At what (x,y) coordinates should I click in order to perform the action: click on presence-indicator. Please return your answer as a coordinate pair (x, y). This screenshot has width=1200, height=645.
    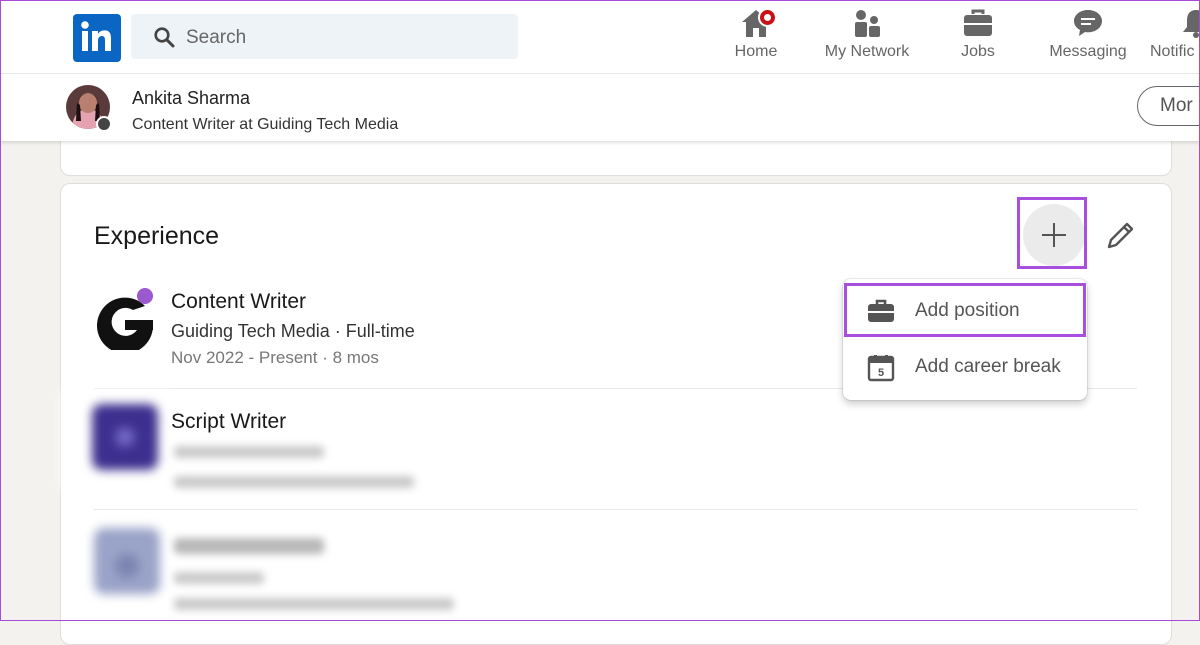
    Looking at the image, I should click on (104, 124).